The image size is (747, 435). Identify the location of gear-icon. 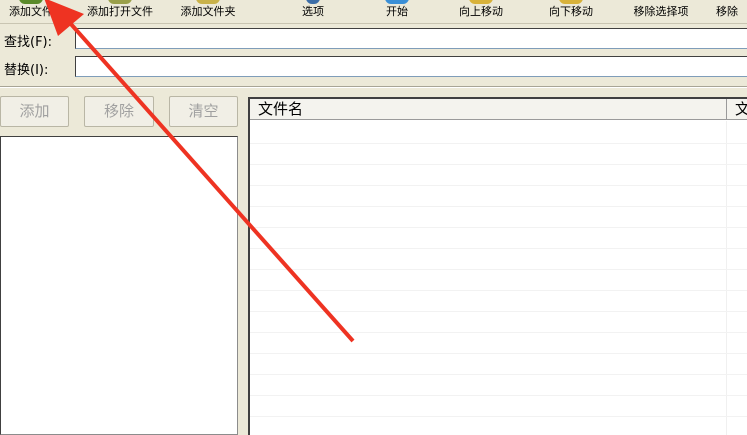
(313, 2).